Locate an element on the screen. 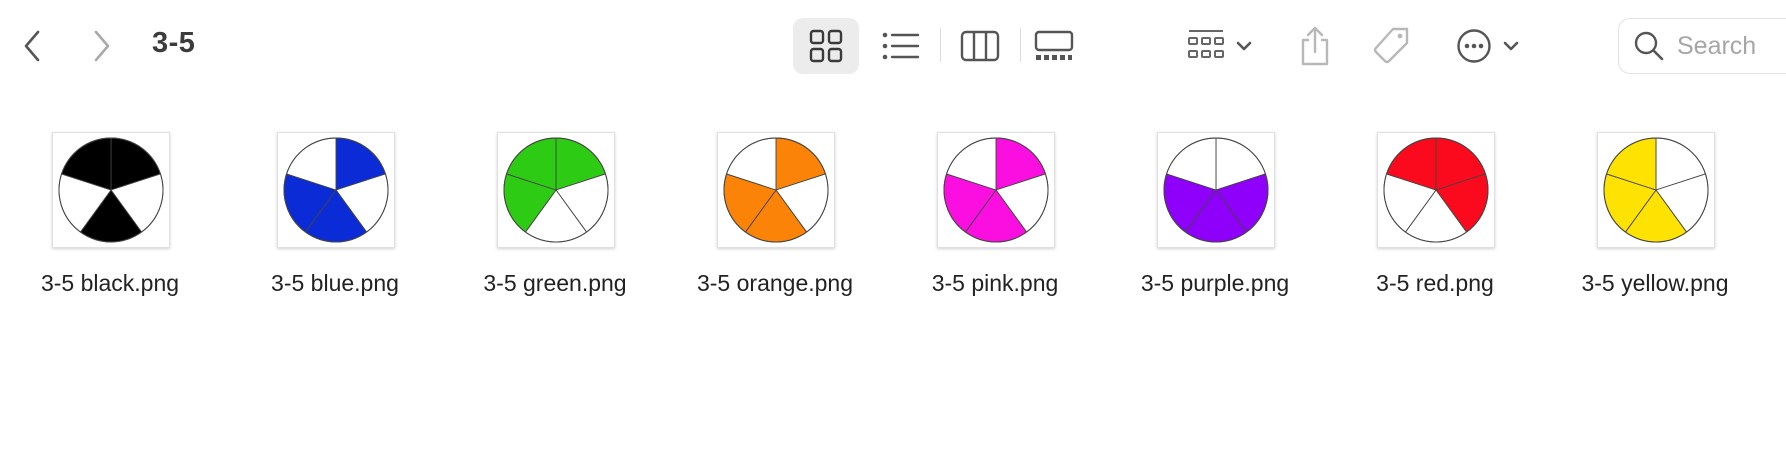 The image size is (1786, 462). file-name: 3-5 blue.png is located at coordinates (335, 283).